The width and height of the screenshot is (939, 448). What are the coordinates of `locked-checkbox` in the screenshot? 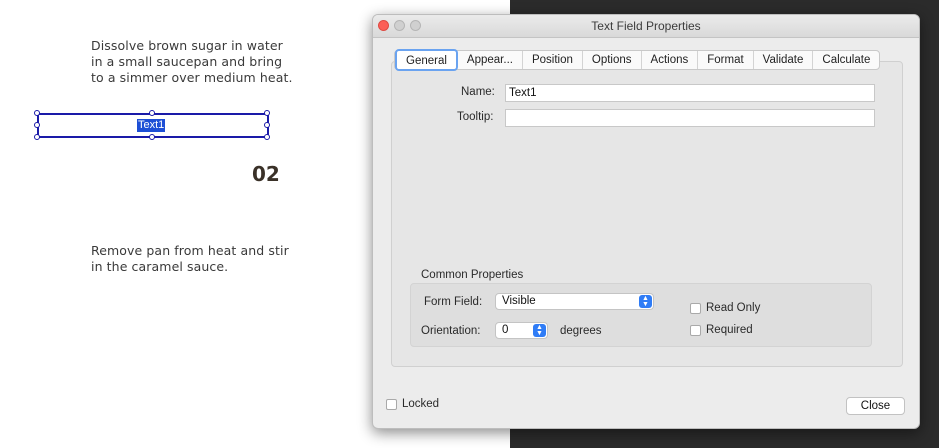 It's located at (391, 404).